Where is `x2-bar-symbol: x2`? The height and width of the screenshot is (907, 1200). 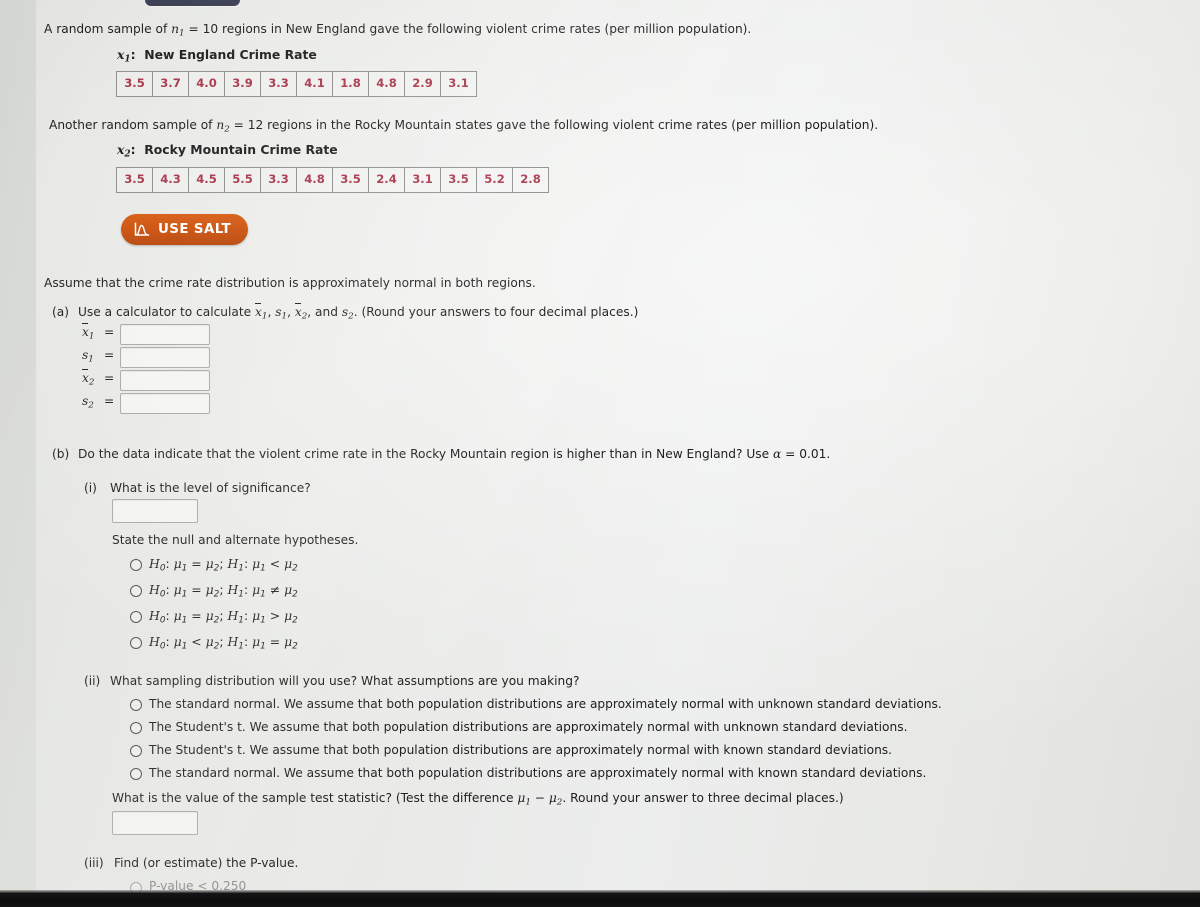 x2-bar-symbol: x2 is located at coordinates (301, 312).